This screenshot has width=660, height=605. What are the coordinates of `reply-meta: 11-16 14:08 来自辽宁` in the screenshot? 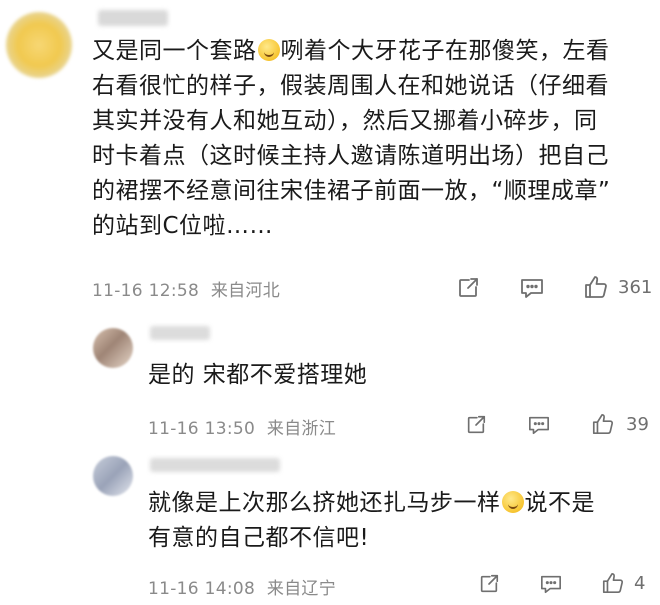 It's located at (242, 586).